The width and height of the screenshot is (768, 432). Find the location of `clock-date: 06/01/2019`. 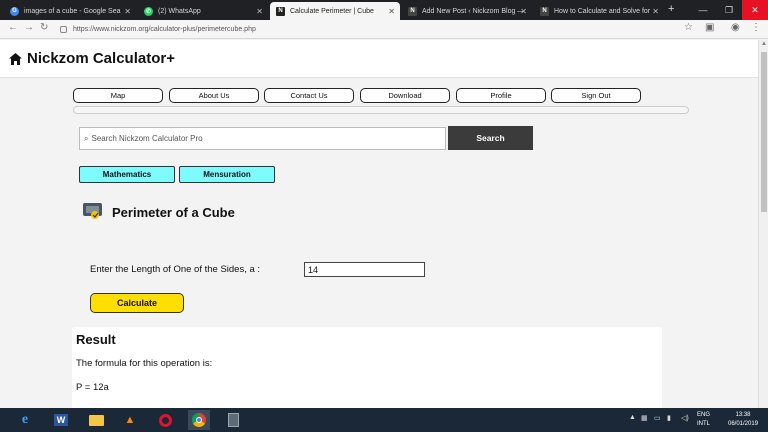

clock-date: 06/01/2019 is located at coordinates (743, 424).